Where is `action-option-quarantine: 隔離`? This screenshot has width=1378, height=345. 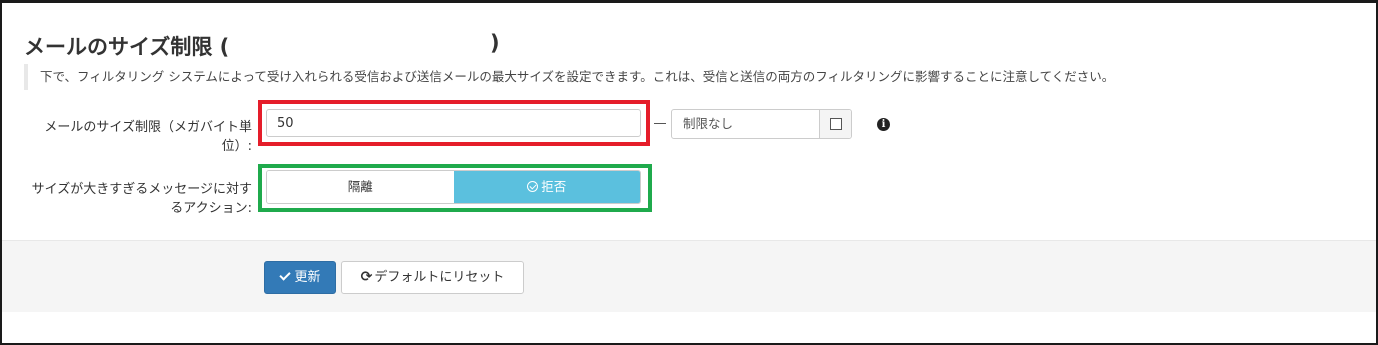 action-option-quarantine: 隔離 is located at coordinates (360, 187).